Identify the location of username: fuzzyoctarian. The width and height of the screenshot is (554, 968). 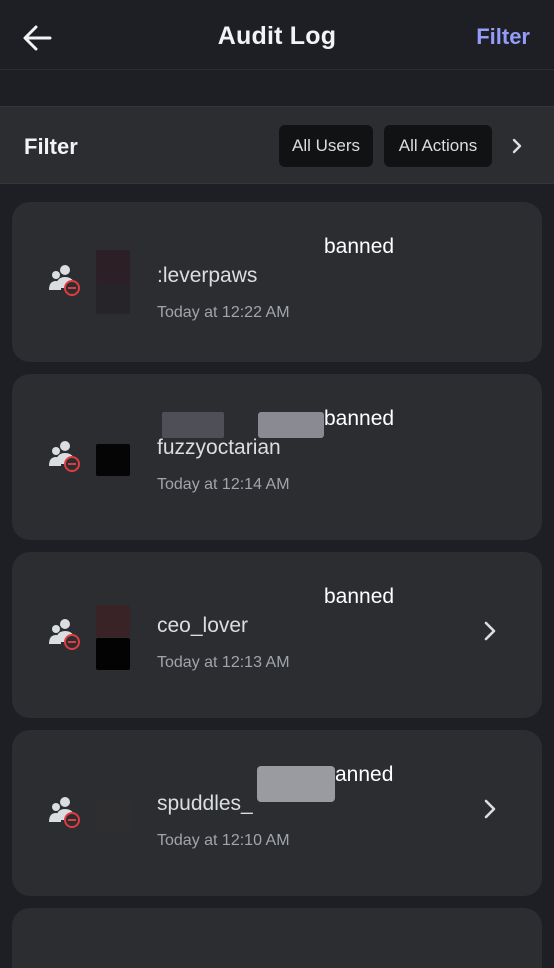
(219, 447).